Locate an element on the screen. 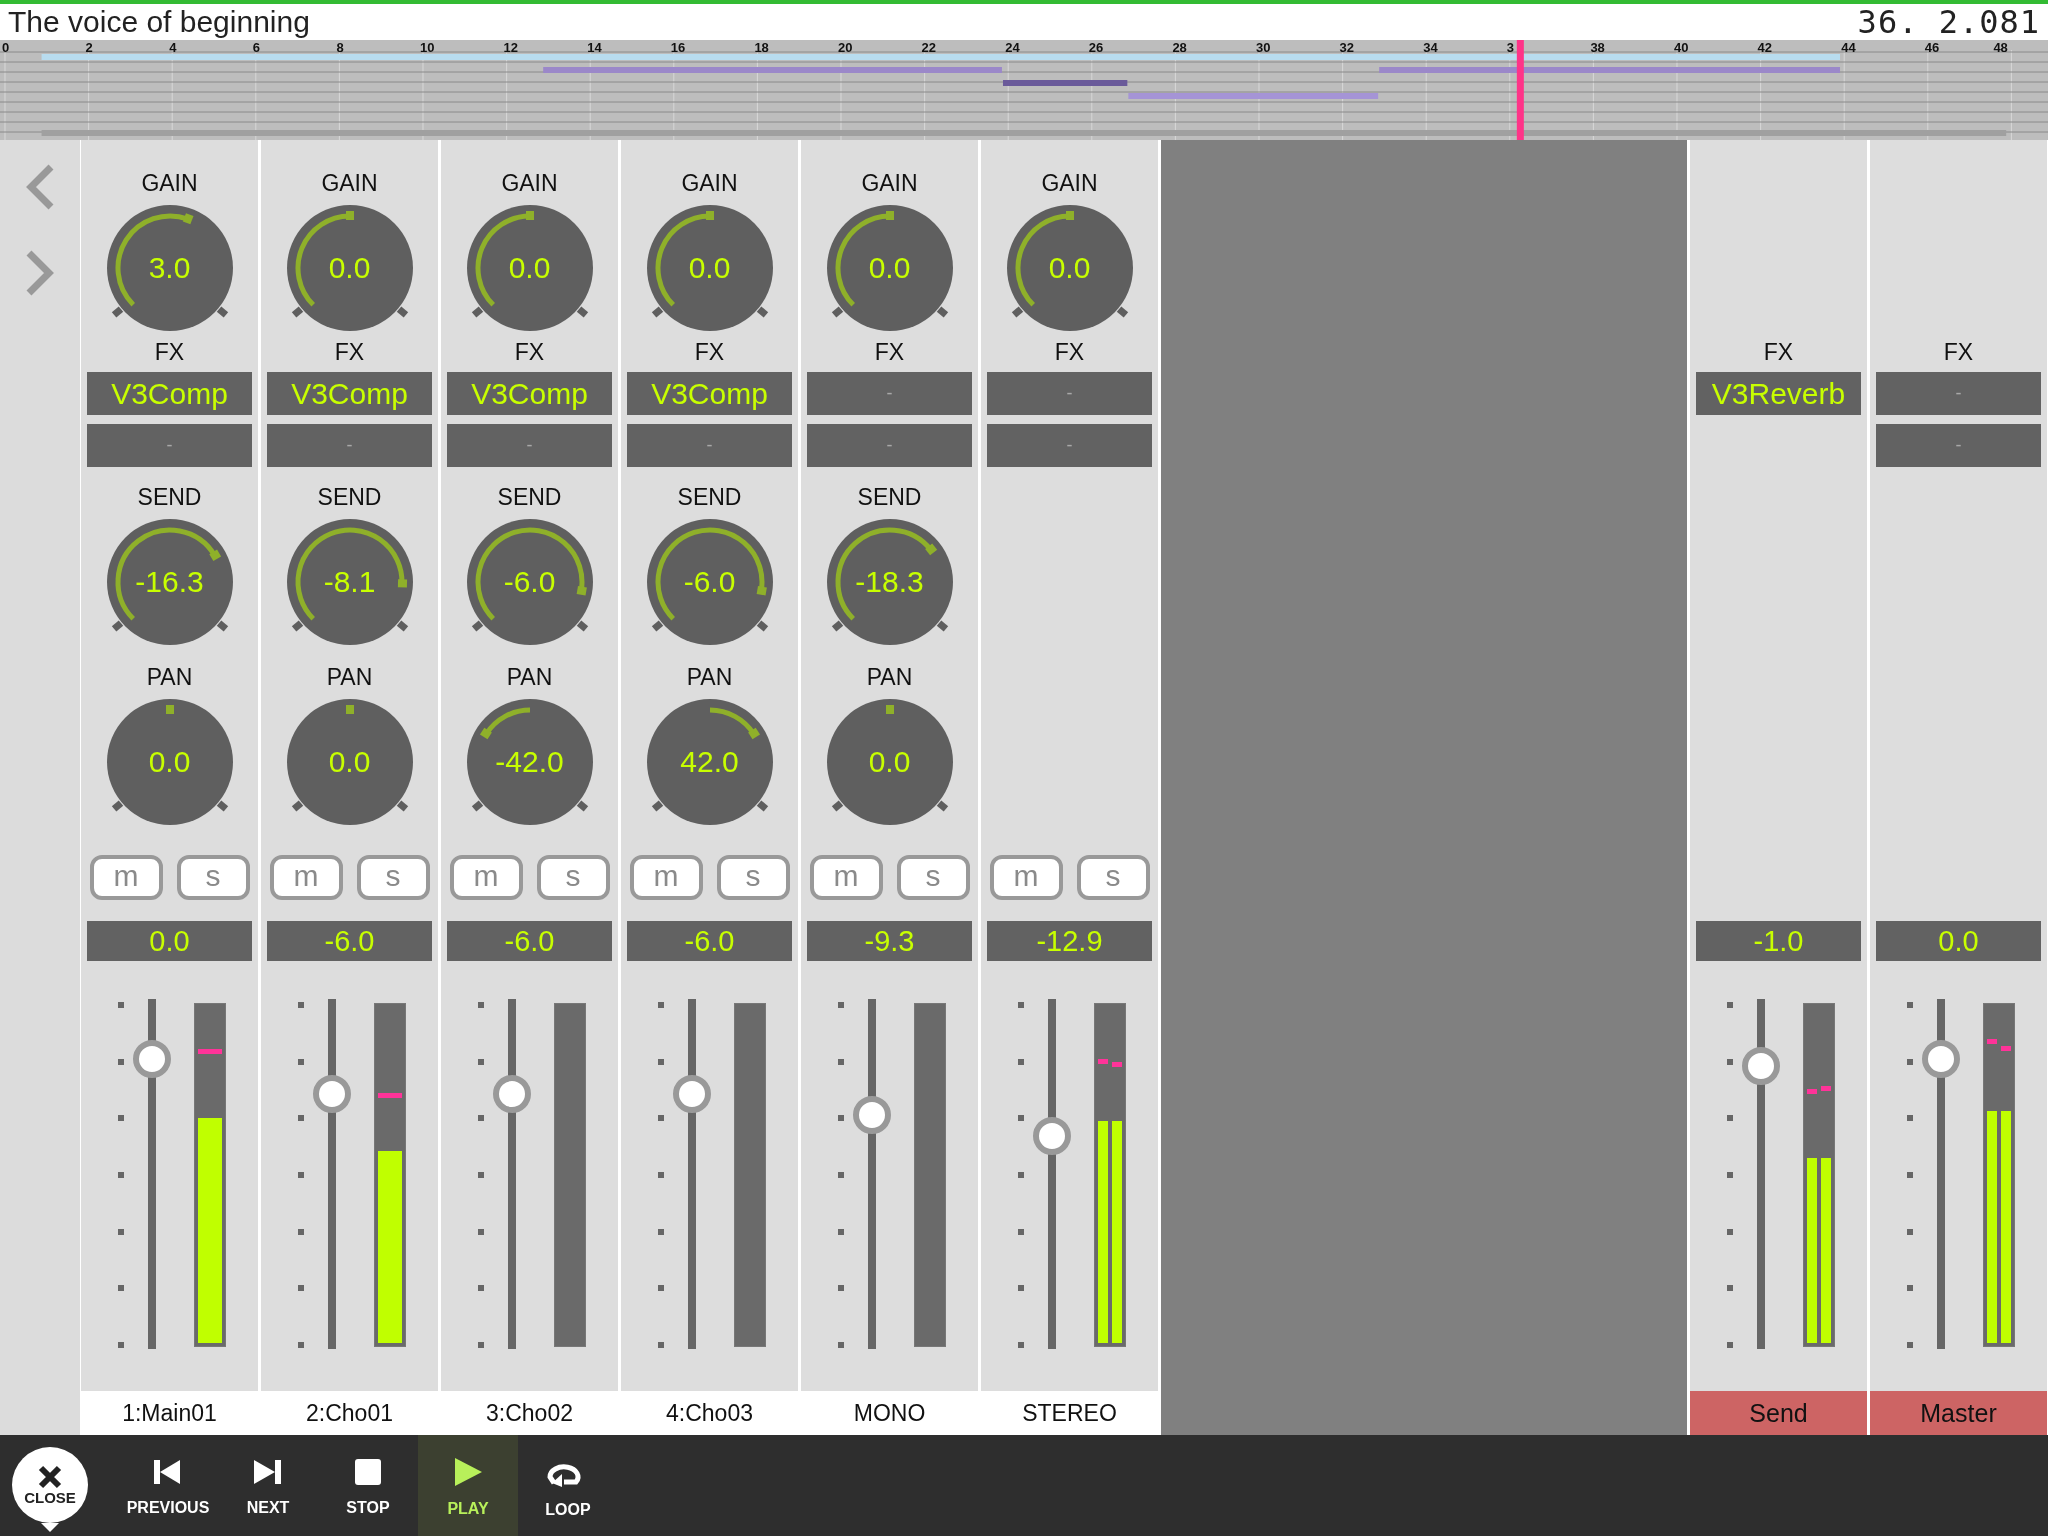 This screenshot has width=2048, height=1536. track-name: MONO is located at coordinates (889, 1413).